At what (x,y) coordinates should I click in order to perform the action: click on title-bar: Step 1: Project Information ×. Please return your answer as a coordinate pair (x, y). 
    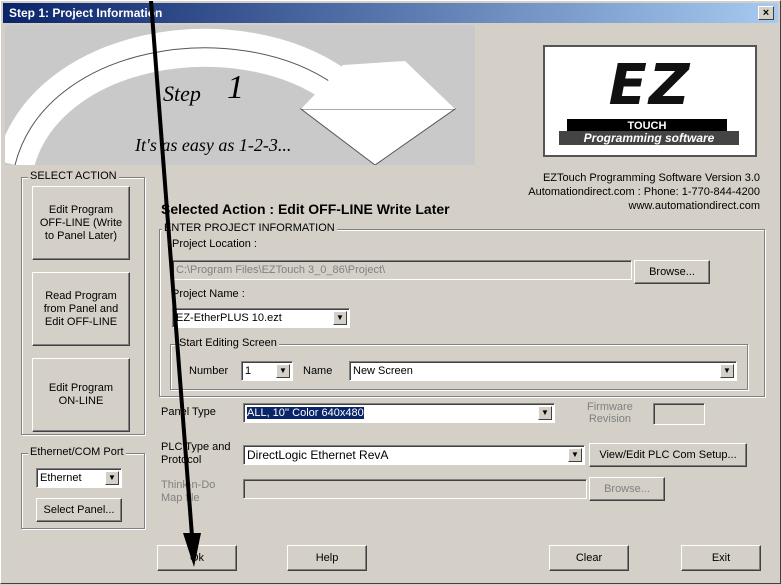
    Looking at the image, I should click on (390, 13).